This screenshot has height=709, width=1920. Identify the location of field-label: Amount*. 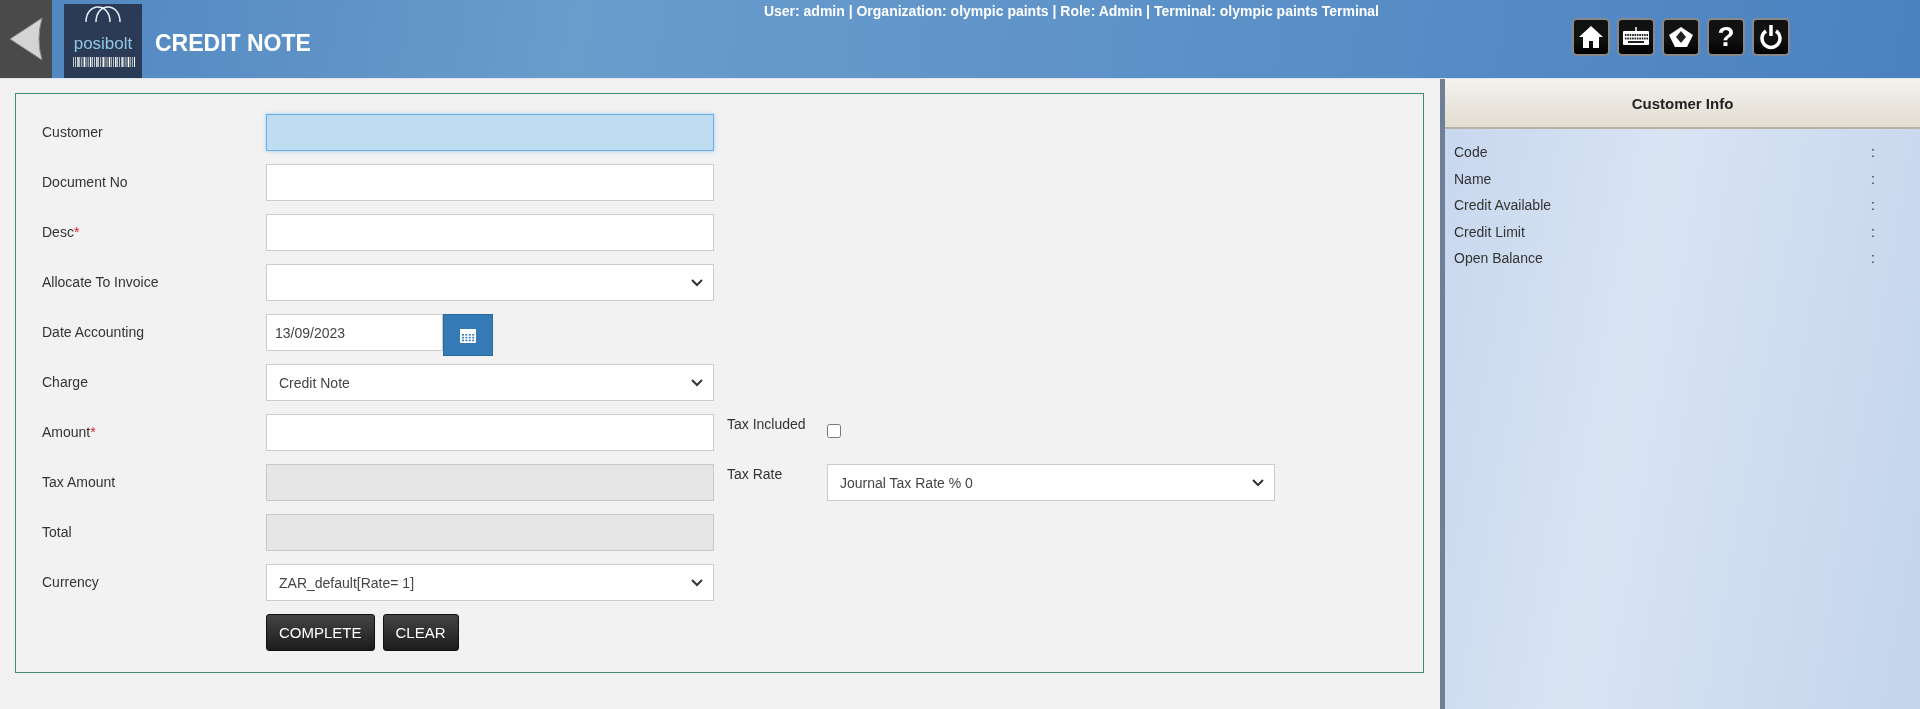
(69, 431).